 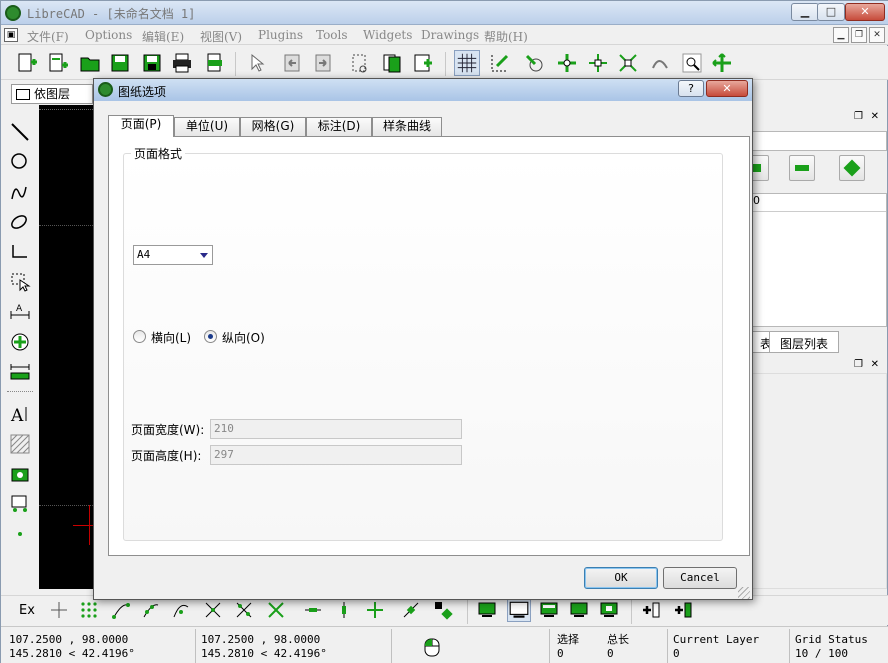 I want to click on menu-edit: 编辑(E), so click(x=163, y=36).